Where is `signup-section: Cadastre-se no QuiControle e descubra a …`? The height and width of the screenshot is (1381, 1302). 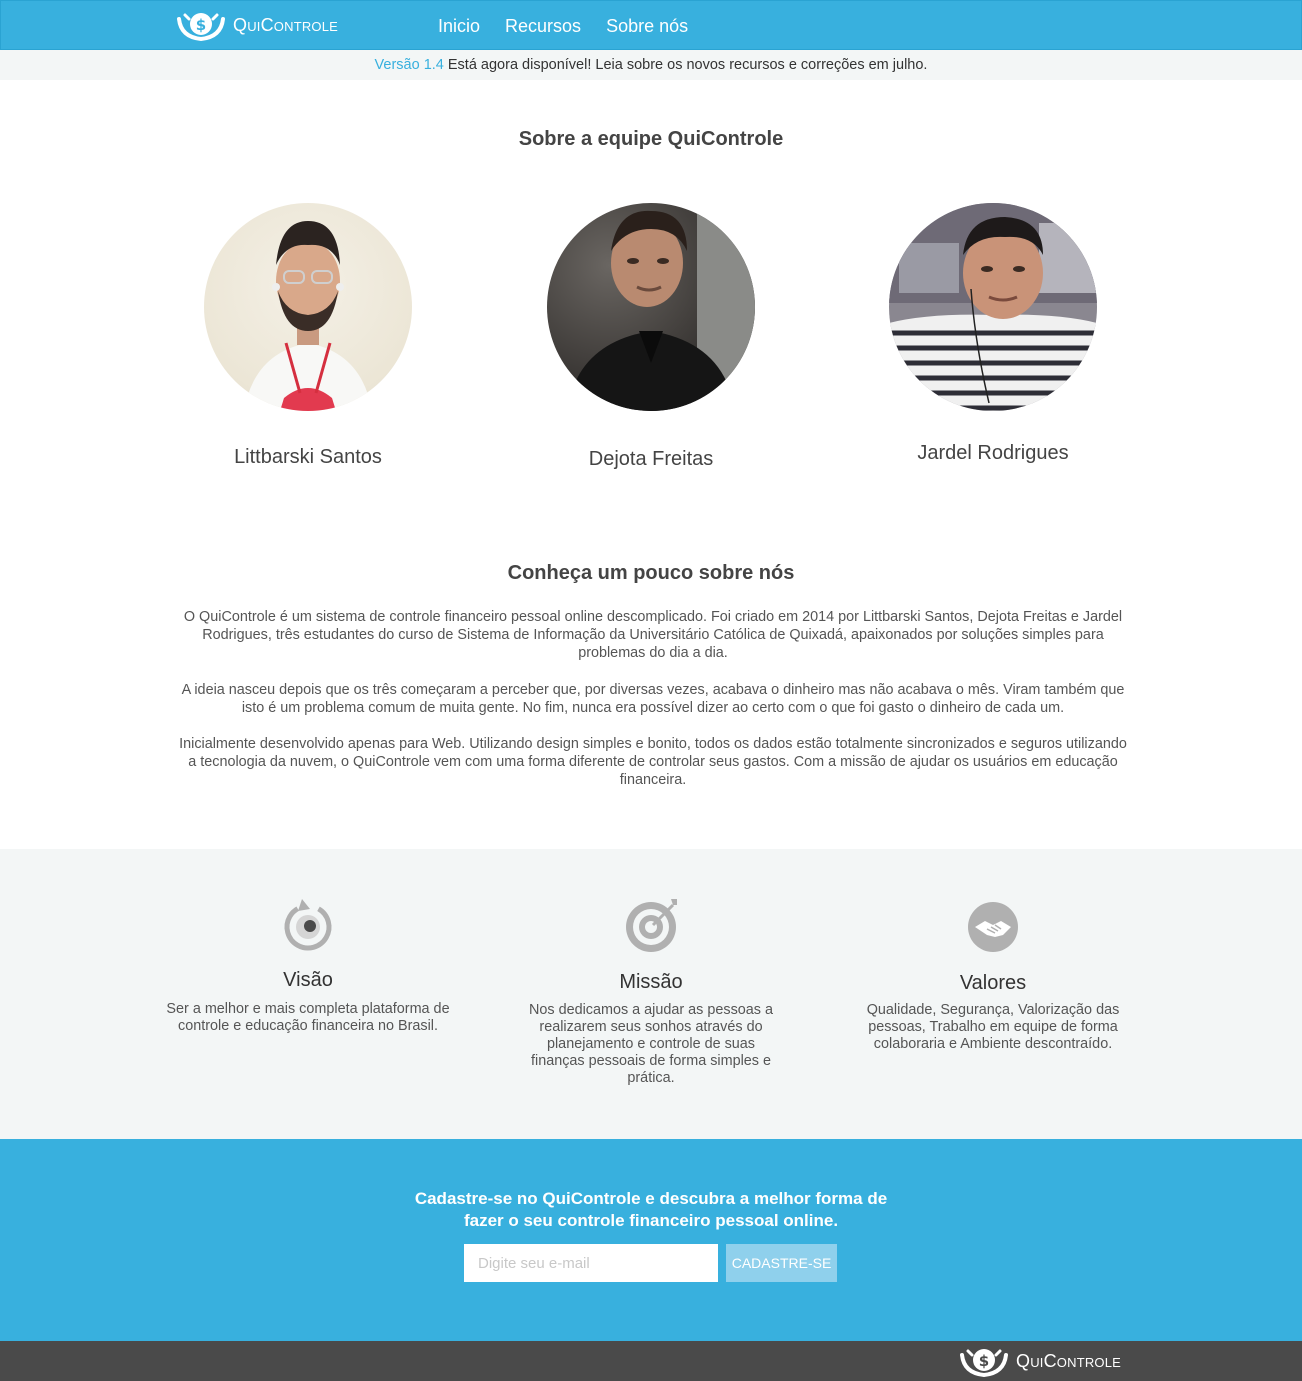 signup-section: Cadastre-se no QuiControle e descubra a … is located at coordinates (651, 1240).